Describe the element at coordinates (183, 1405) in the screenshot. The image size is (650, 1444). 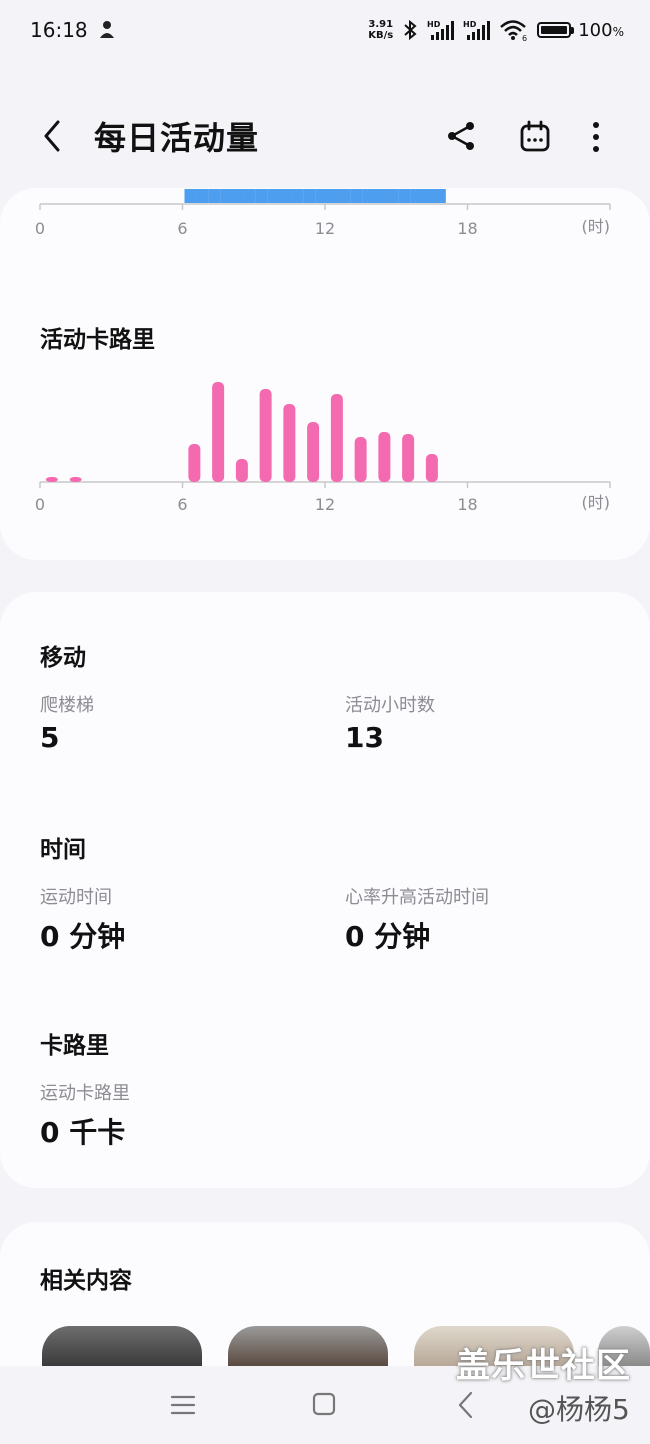
I see `recents-icon` at that location.